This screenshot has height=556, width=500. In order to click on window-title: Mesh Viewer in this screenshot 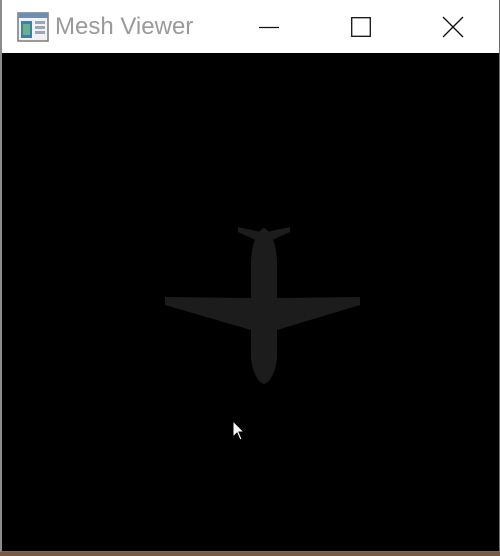, I will do `click(124, 26)`.